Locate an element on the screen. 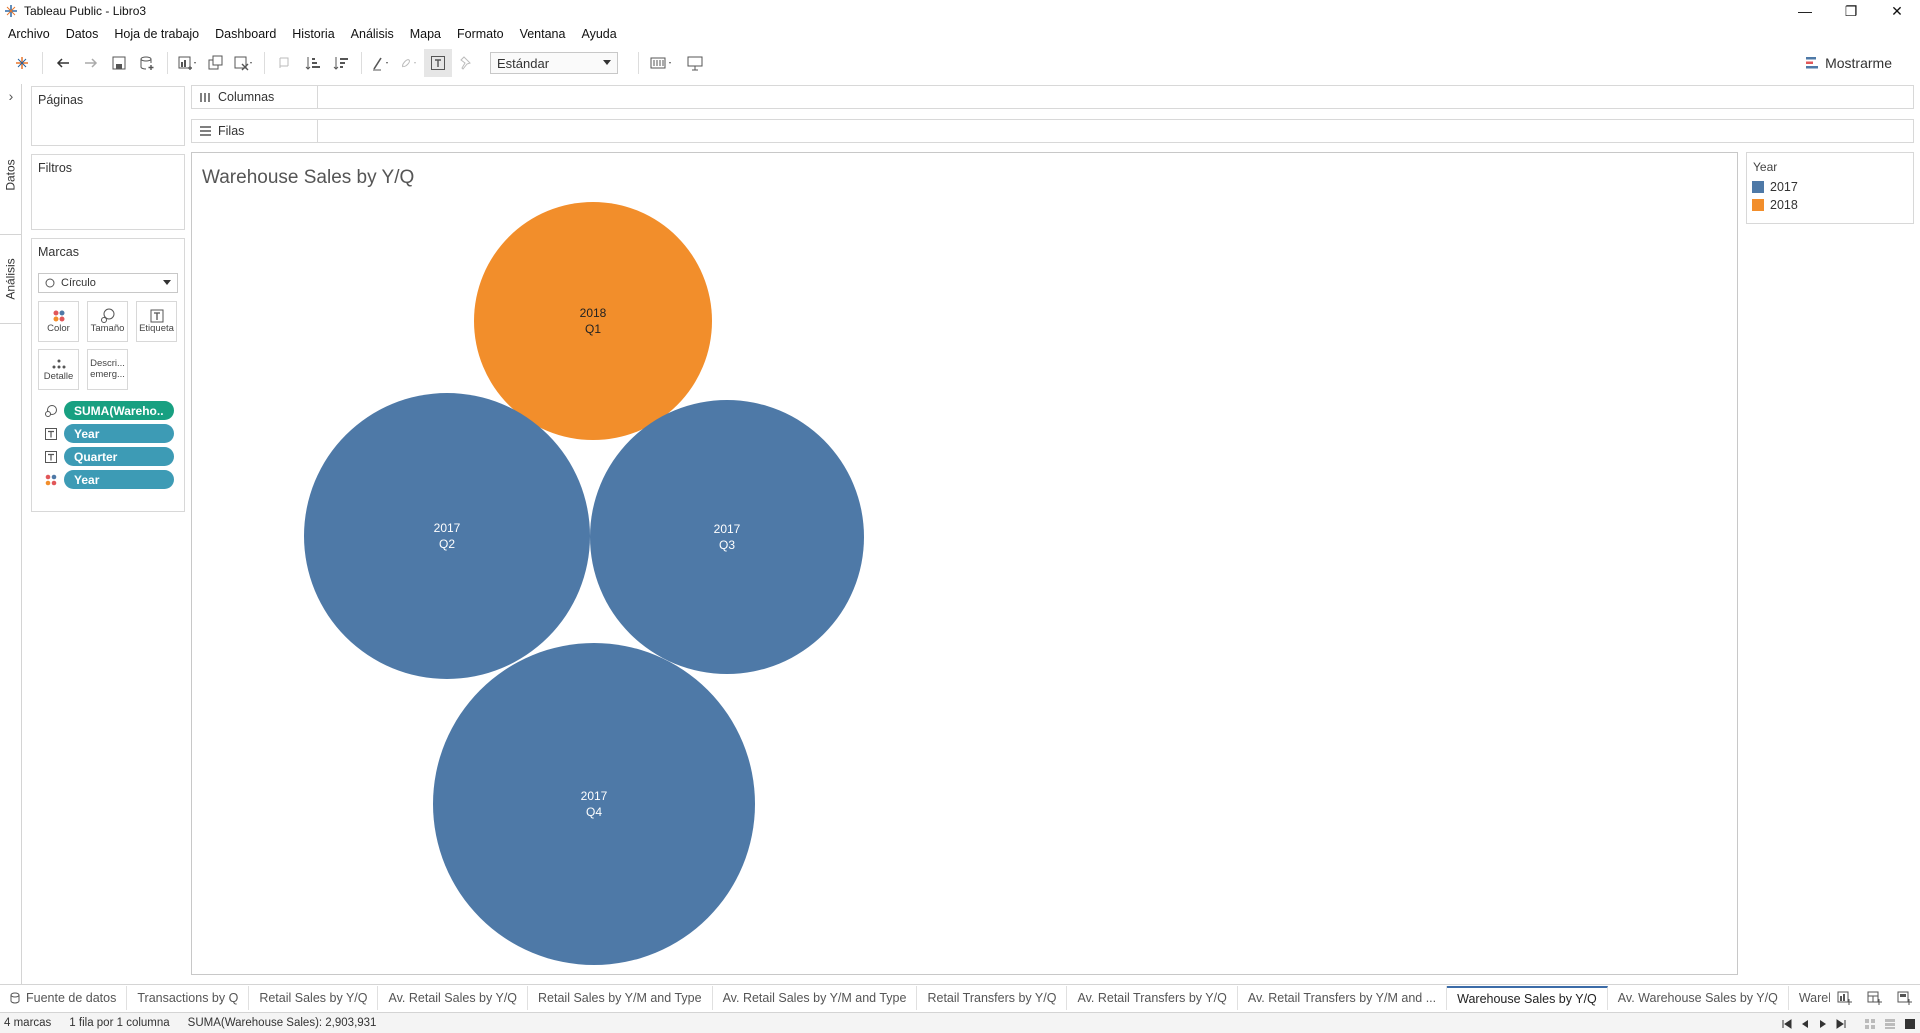 The height and width of the screenshot is (1033, 1920). rows-icon is located at coordinates (205, 131).